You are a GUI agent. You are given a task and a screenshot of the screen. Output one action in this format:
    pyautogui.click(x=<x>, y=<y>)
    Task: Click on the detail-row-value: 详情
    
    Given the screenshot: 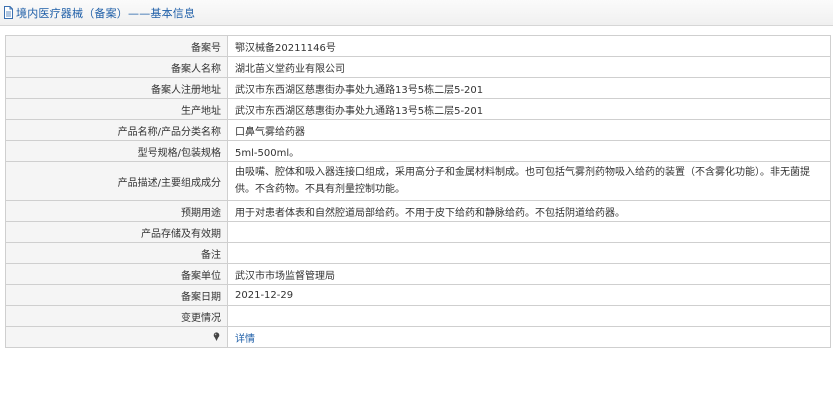 What is the action you would take?
    pyautogui.click(x=529, y=337)
    